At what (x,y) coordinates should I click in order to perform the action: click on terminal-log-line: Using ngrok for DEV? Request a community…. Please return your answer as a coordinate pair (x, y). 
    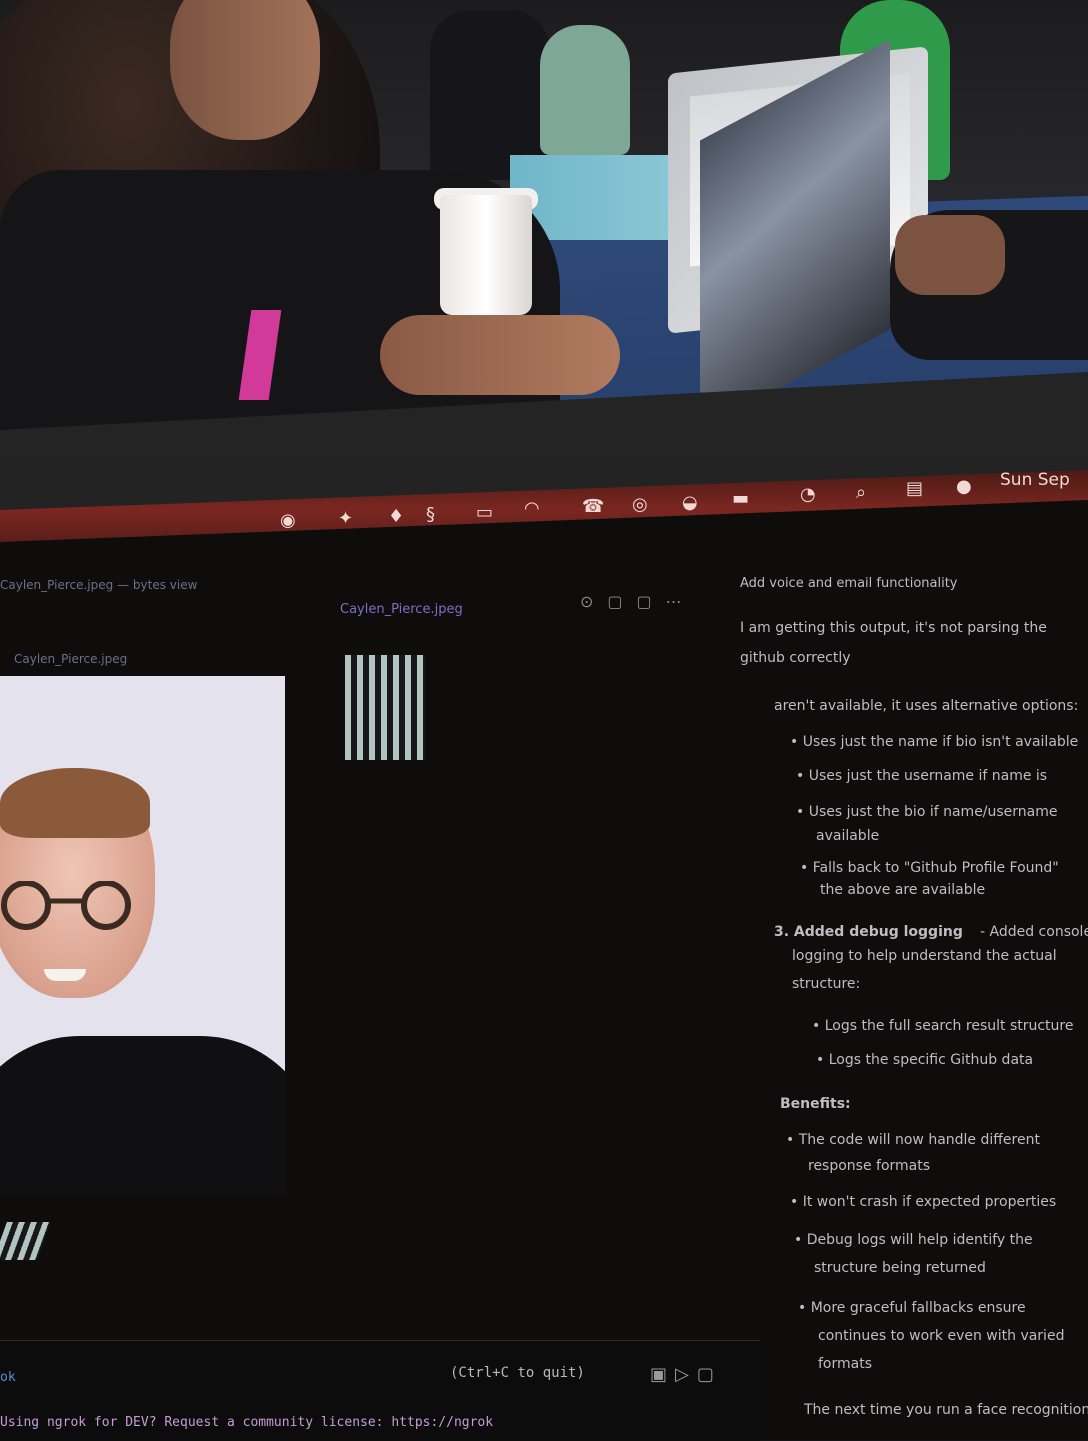
    Looking at the image, I should click on (247, 1422).